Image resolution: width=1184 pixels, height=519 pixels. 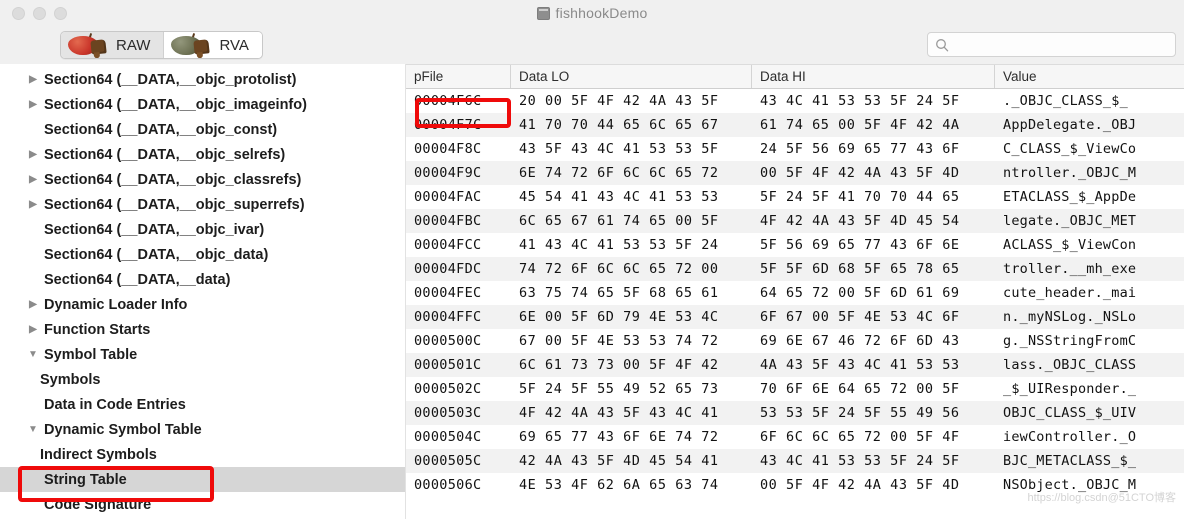 I want to click on segment-raw: RAW, so click(x=112, y=45).